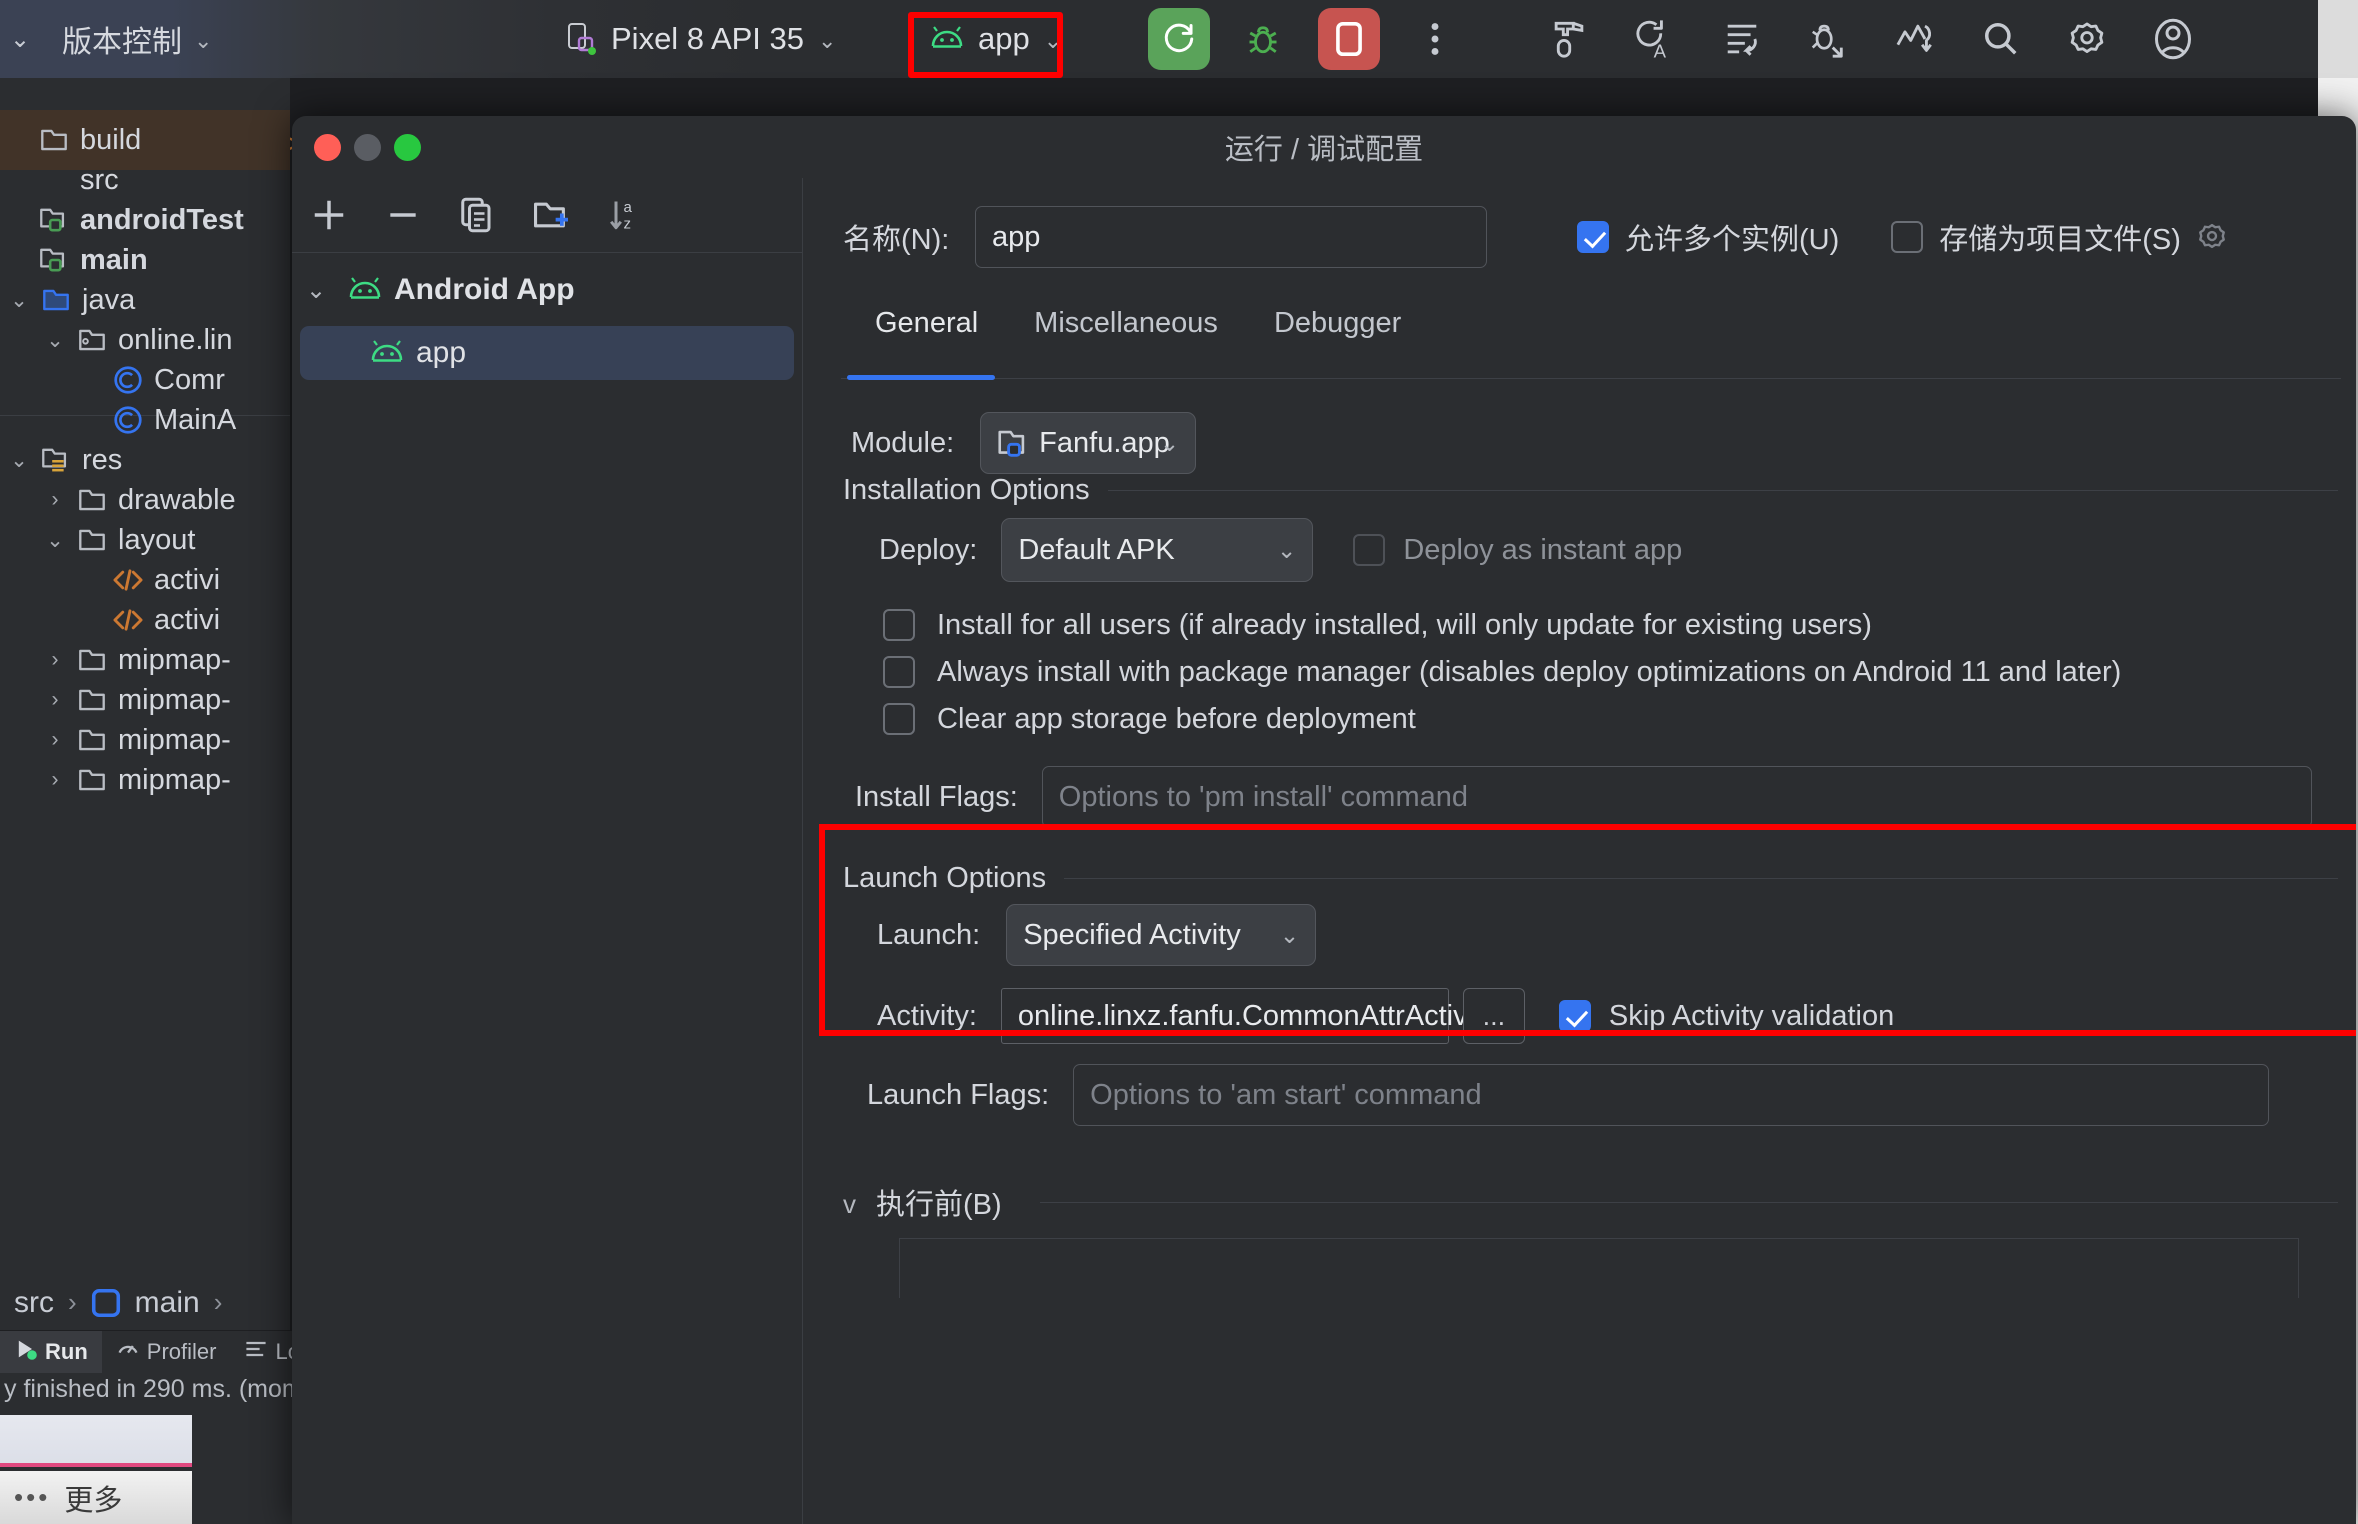  Describe the element at coordinates (321, 290) in the screenshot. I see `config-twisty-icon: ⌄` at that location.